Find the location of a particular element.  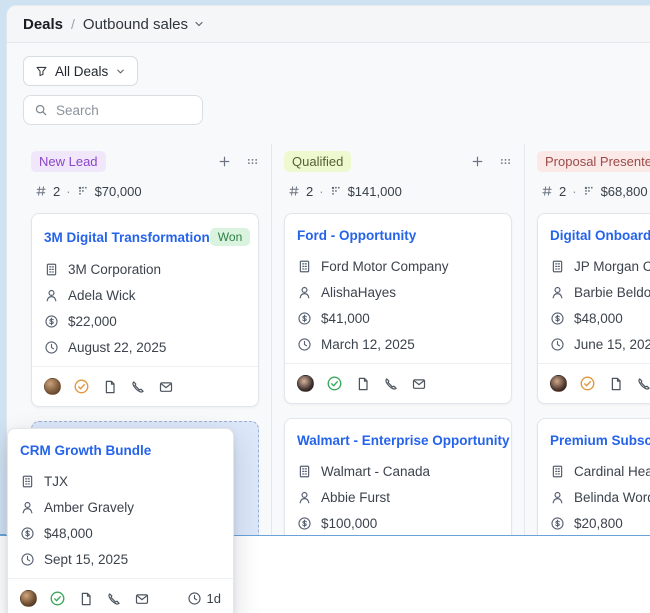

company-name: Ford Motor Company is located at coordinates (385, 266).